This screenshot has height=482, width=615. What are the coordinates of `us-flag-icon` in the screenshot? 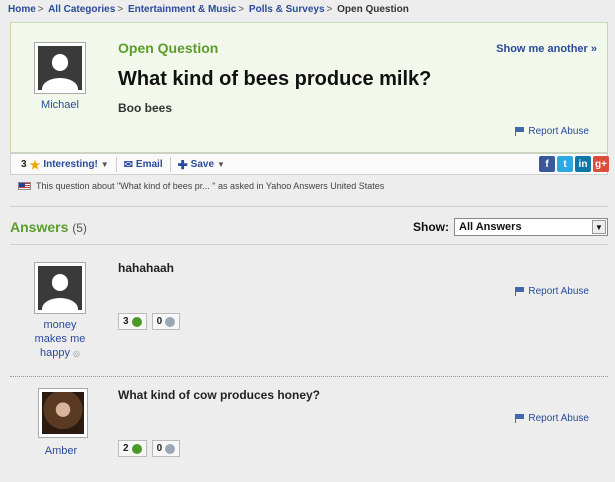 It's located at (24, 186).